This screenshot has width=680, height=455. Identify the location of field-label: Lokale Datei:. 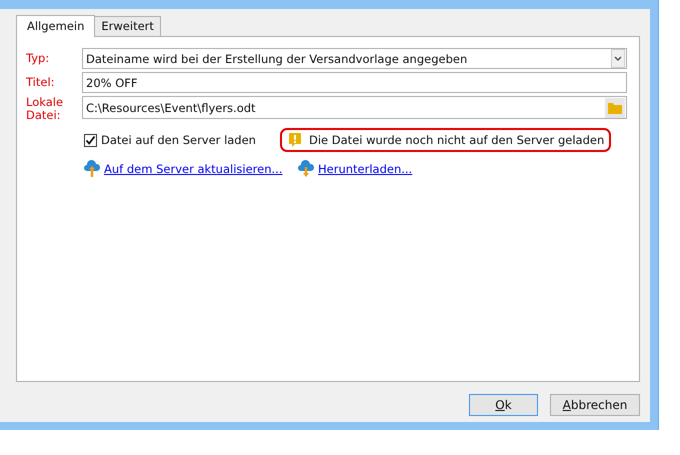
(45, 109).